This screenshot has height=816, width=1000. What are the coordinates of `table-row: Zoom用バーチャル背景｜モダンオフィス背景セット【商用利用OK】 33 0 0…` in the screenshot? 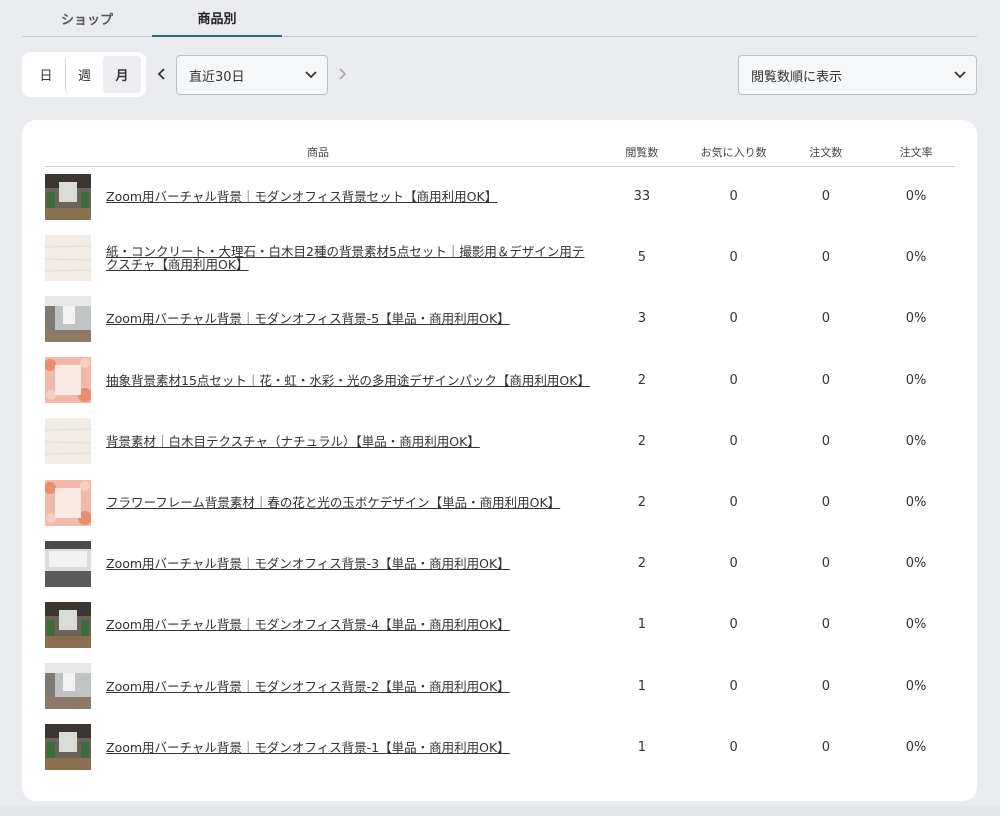 It's located at (500, 196).